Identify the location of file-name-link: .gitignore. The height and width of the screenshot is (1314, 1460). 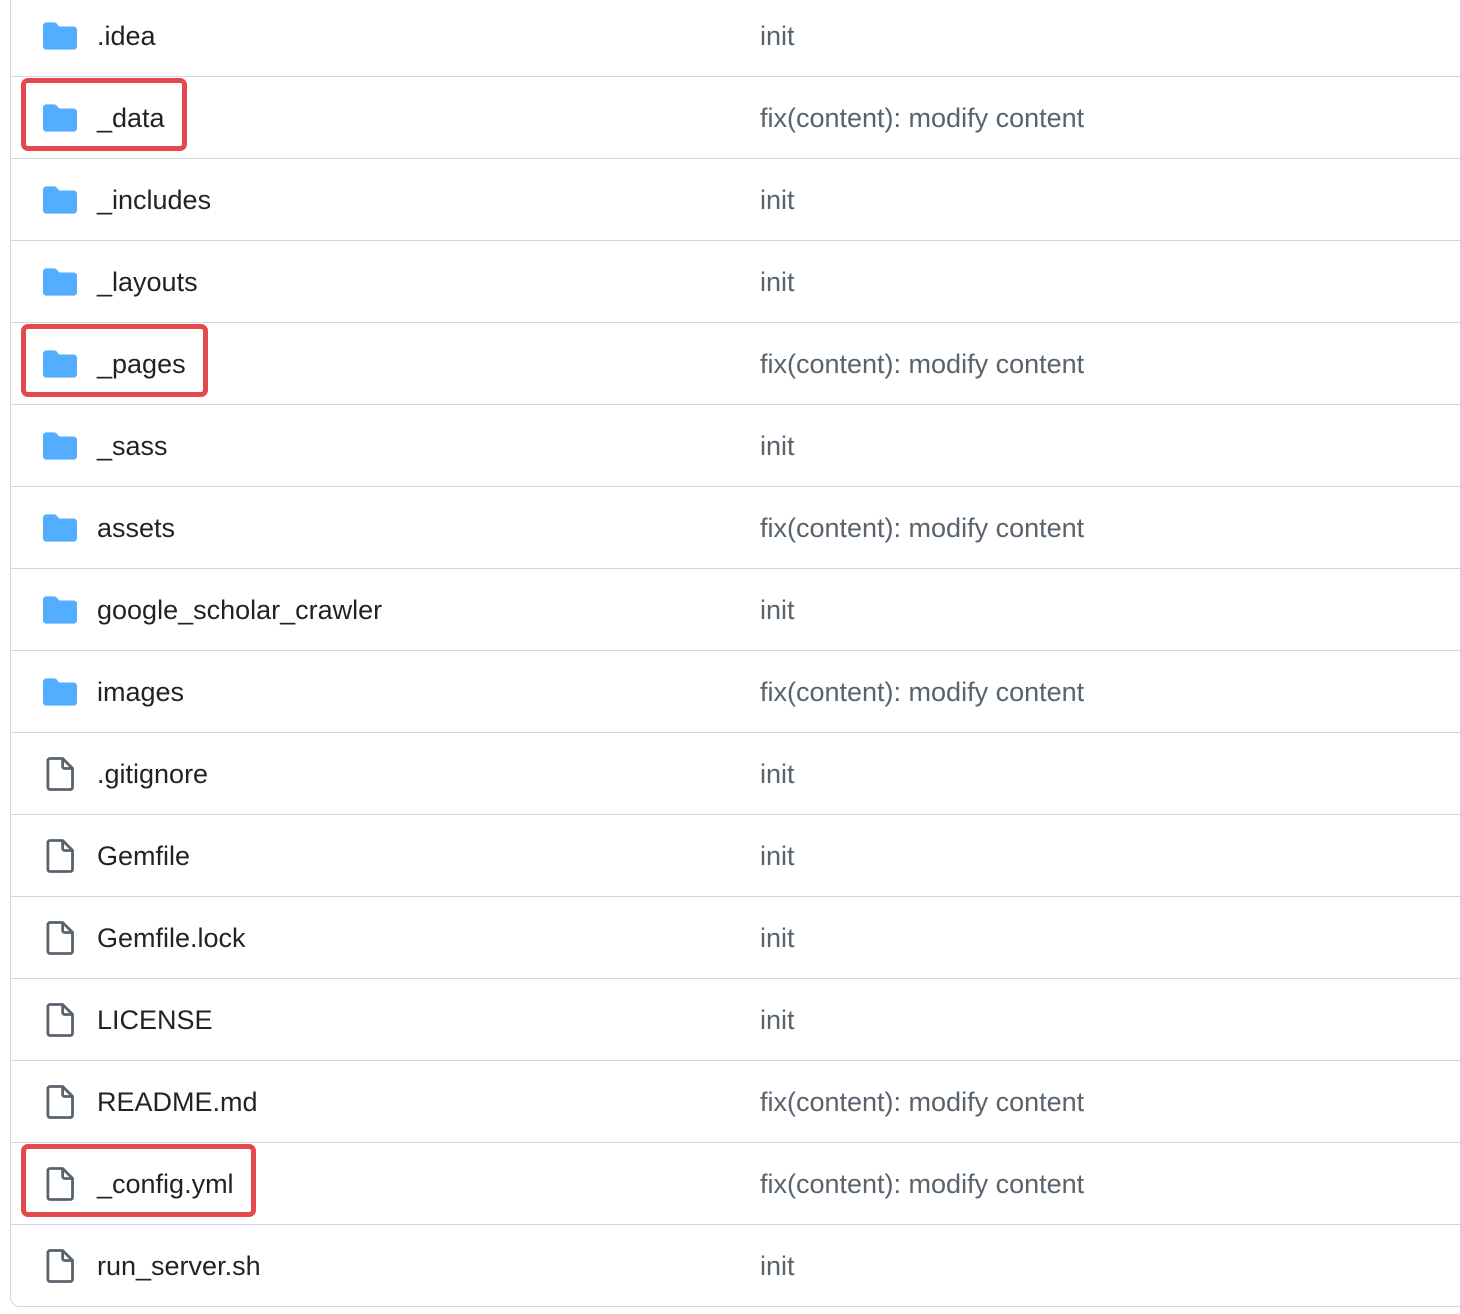
(152, 774).